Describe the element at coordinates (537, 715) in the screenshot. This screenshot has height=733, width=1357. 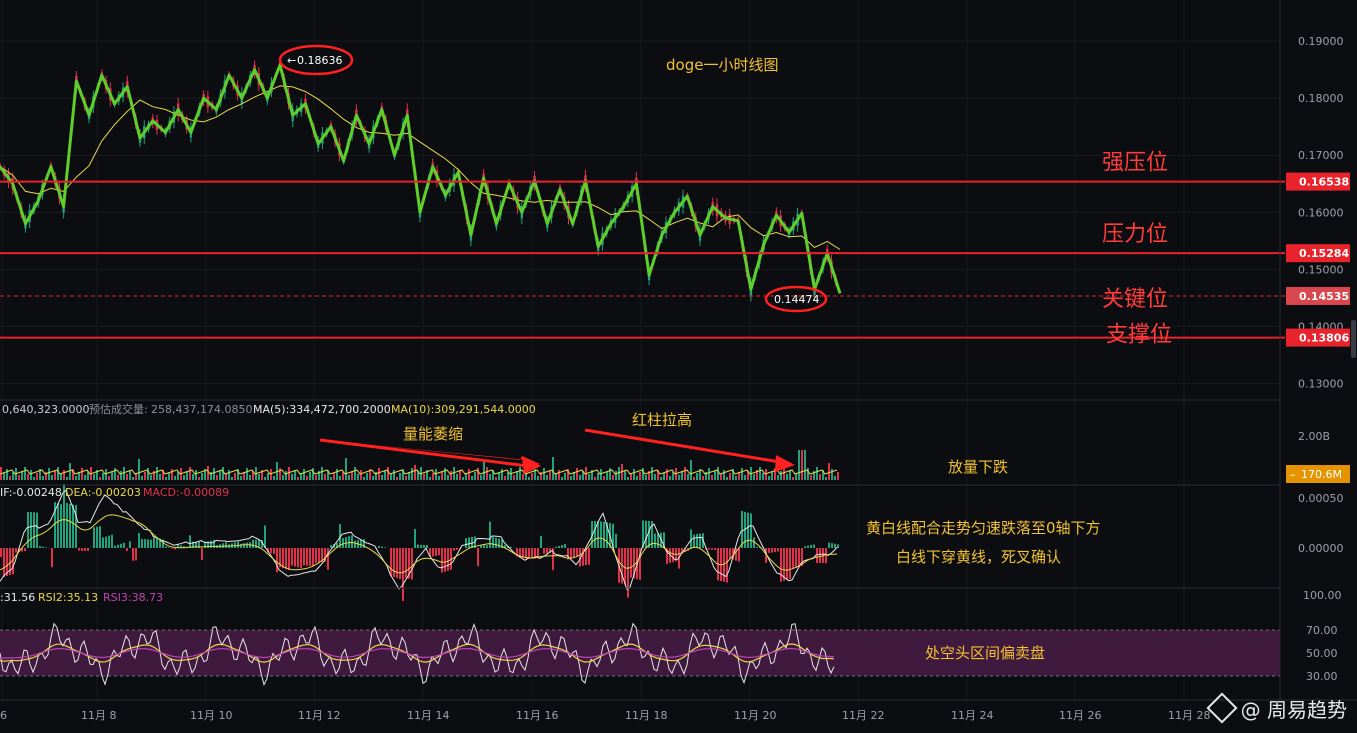
I see `time-tick-label: 11月 16` at that location.